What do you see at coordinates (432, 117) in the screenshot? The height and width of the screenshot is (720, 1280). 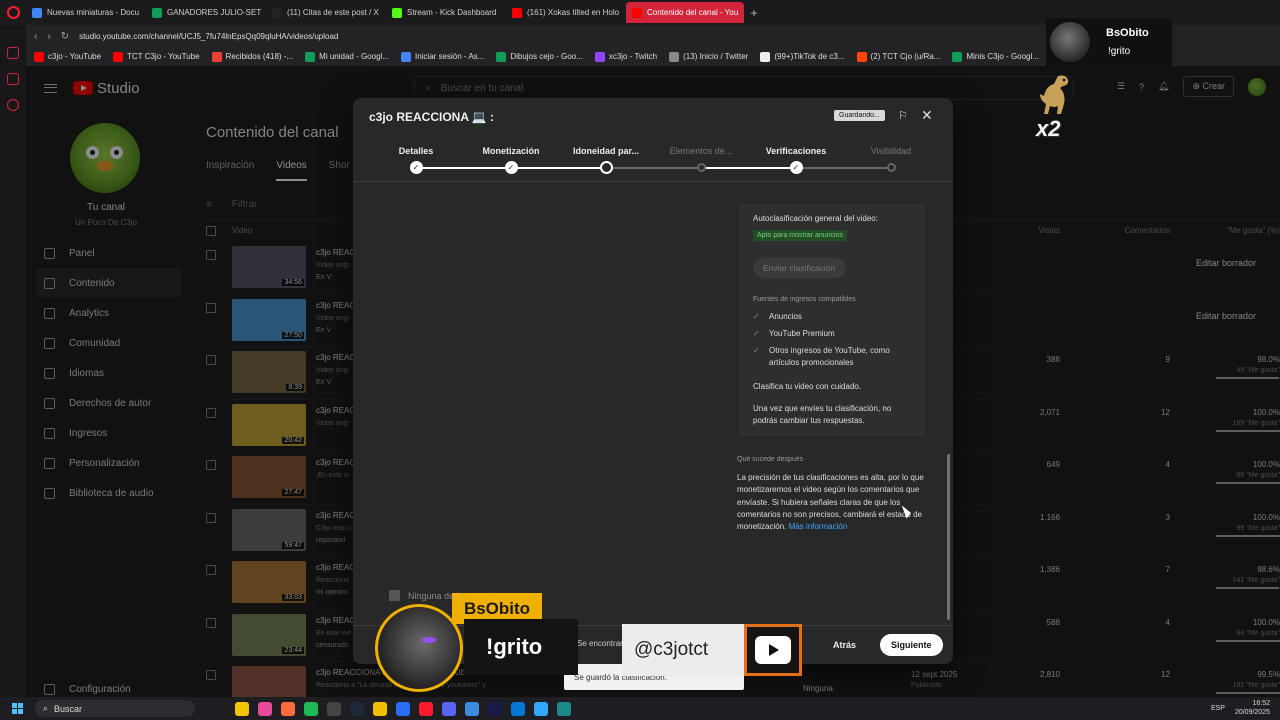 I see `dialog-title: c3jo REACCIONA 💻 :` at bounding box center [432, 117].